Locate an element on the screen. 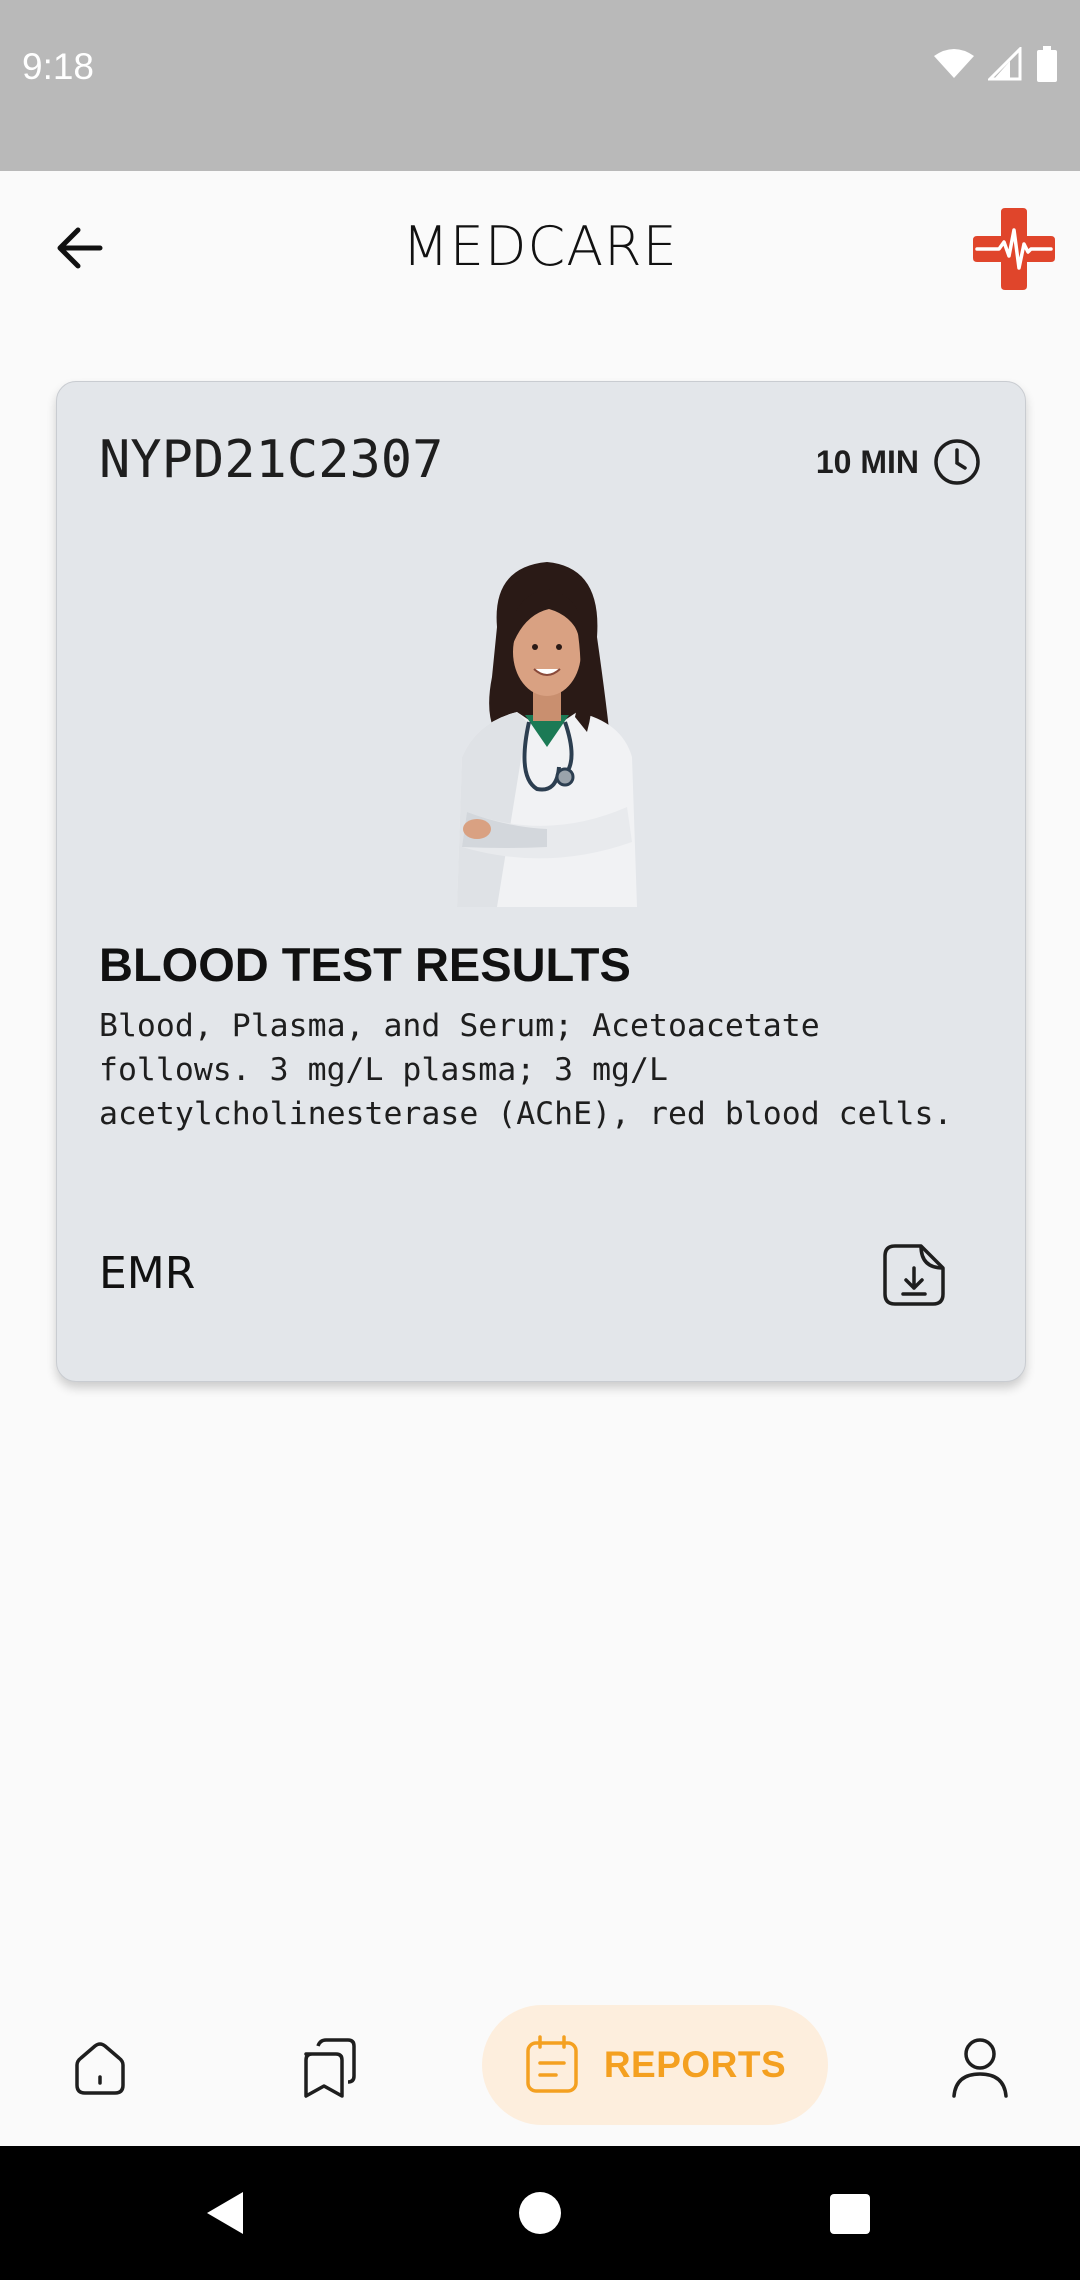 This screenshot has width=1080, height=2280. doctor-image is located at coordinates (547, 732).